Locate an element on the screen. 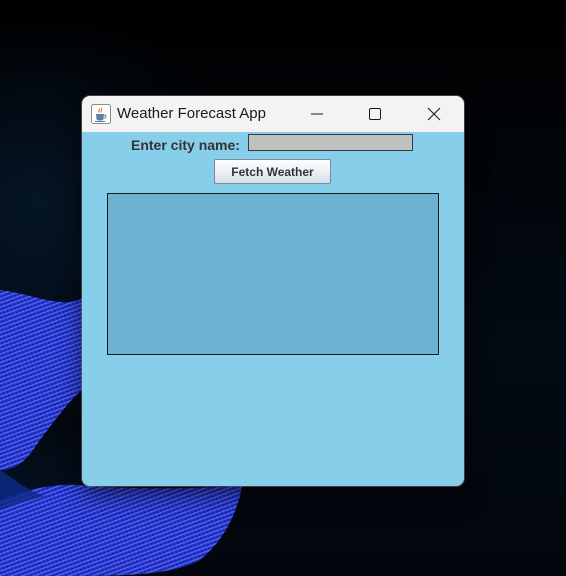 This screenshot has height=576, width=566. city-name-label: Enter city name: is located at coordinates (185, 145).